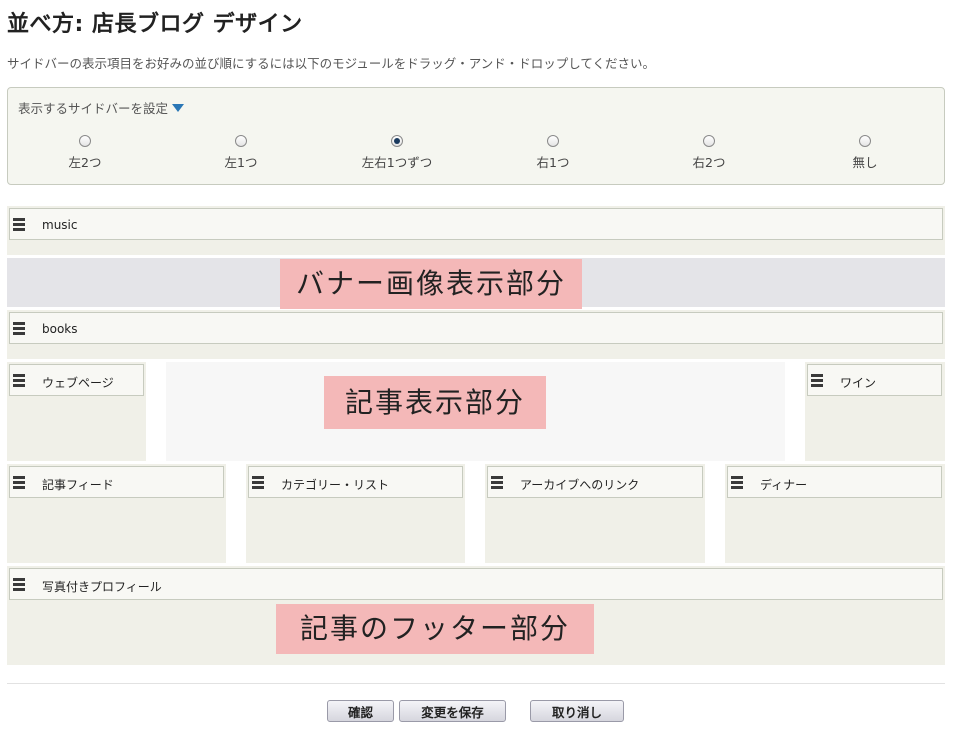  Describe the element at coordinates (335, 485) in the screenshot. I see `module-label: カテゴリー・リスト` at that location.